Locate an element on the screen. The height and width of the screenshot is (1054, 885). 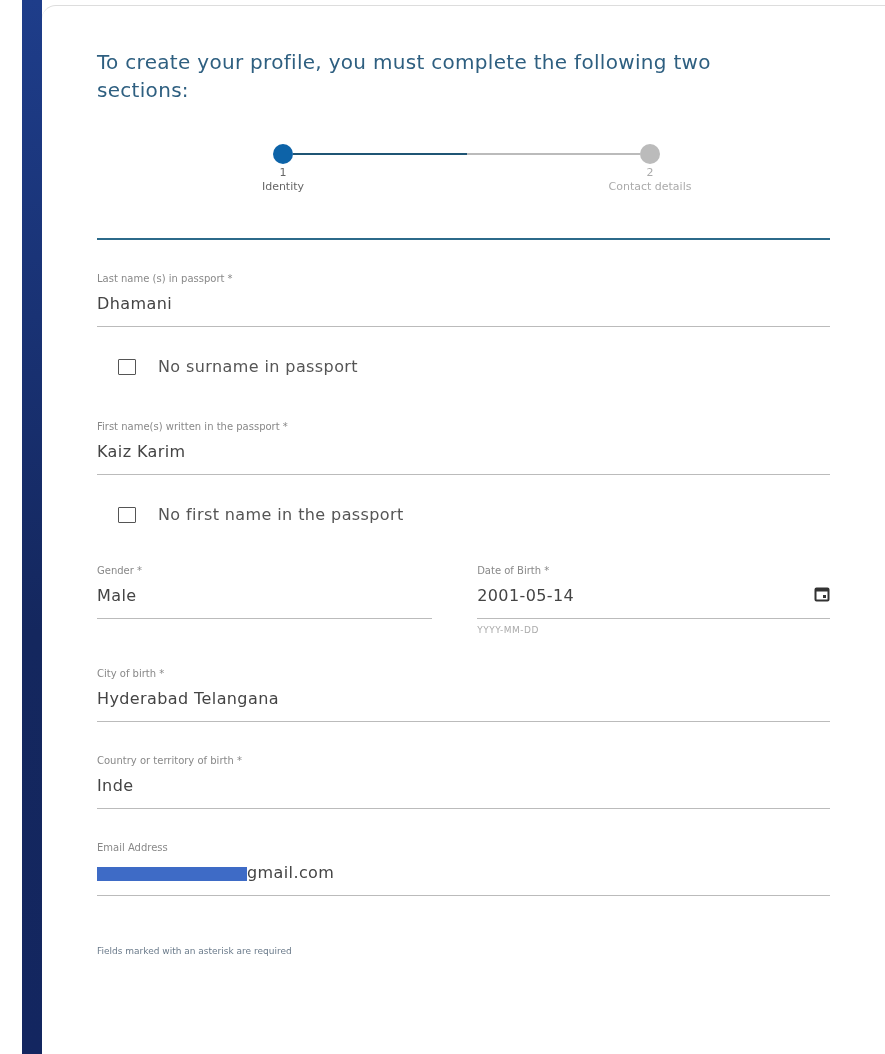
field-label: Gender * is located at coordinates (120, 571).